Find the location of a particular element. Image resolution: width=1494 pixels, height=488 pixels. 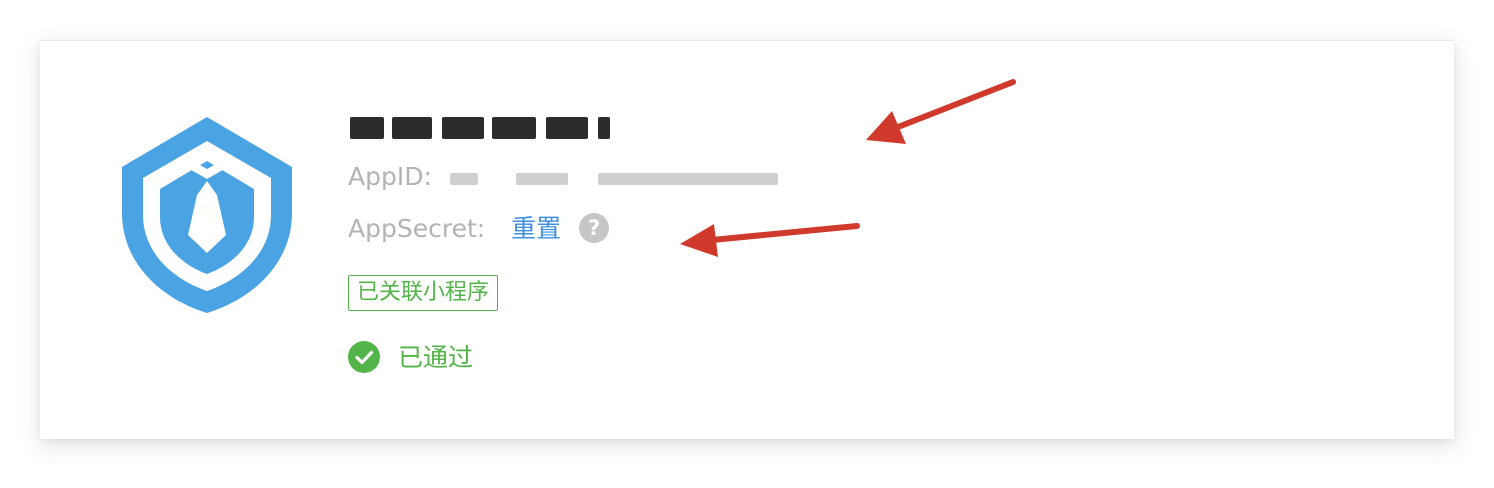

appid-row: AppID: is located at coordinates (563, 177).